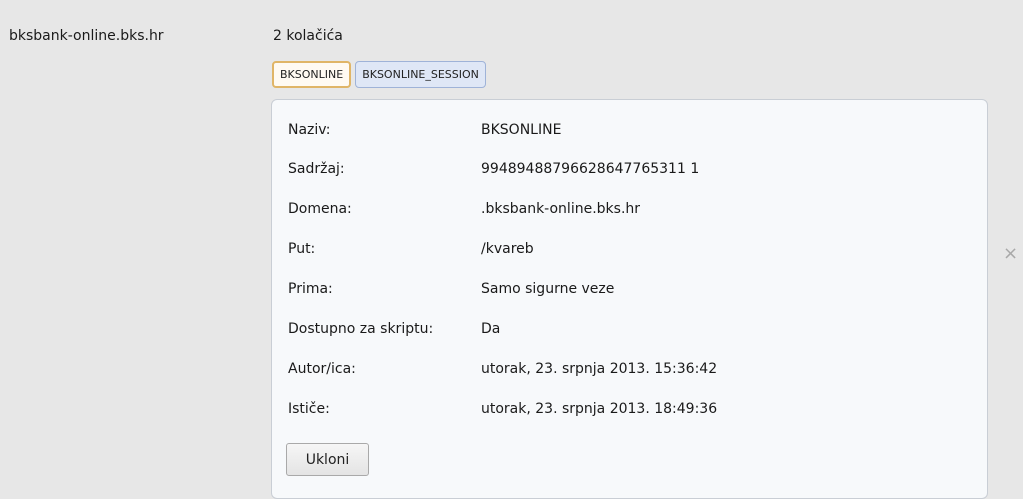 This screenshot has height=499, width=1023. Describe the element at coordinates (309, 130) in the screenshot. I see `detail-label: Naziv:` at that location.